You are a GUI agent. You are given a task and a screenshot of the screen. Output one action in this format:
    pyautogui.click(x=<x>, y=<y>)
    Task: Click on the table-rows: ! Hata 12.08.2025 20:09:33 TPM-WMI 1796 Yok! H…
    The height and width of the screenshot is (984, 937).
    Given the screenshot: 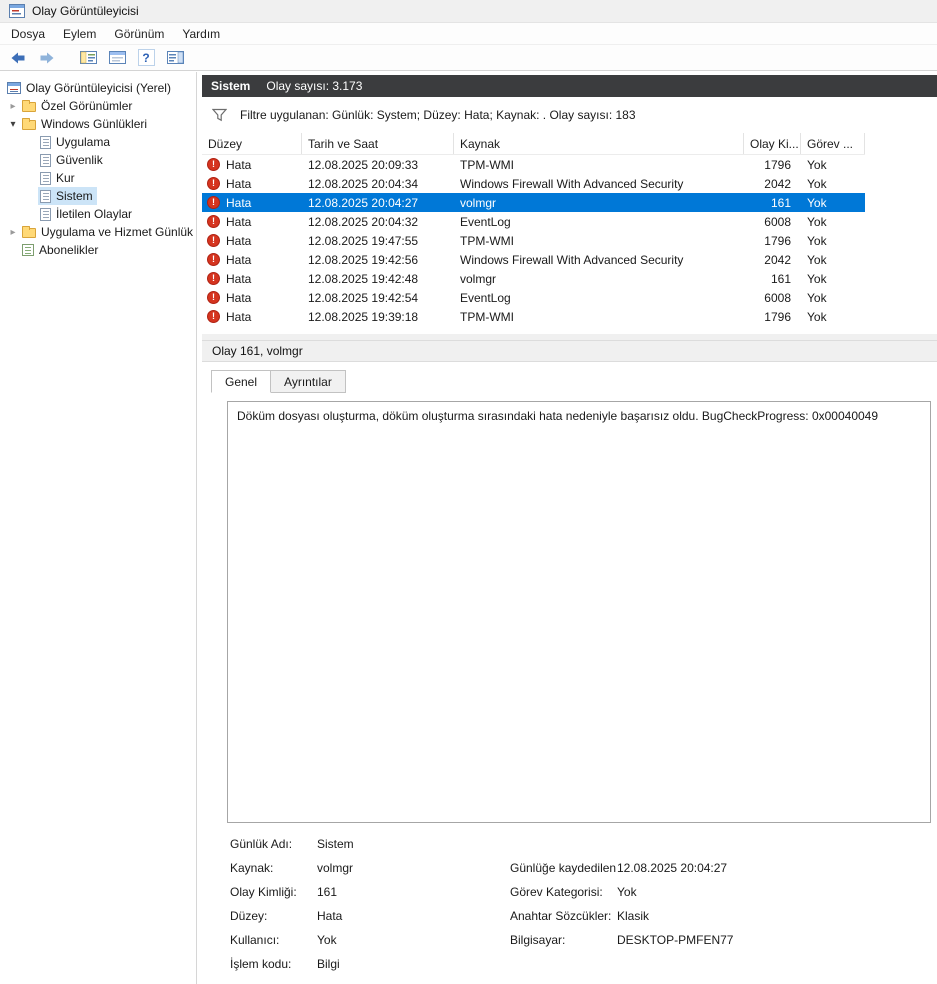 What is the action you would take?
    pyautogui.click(x=569, y=240)
    